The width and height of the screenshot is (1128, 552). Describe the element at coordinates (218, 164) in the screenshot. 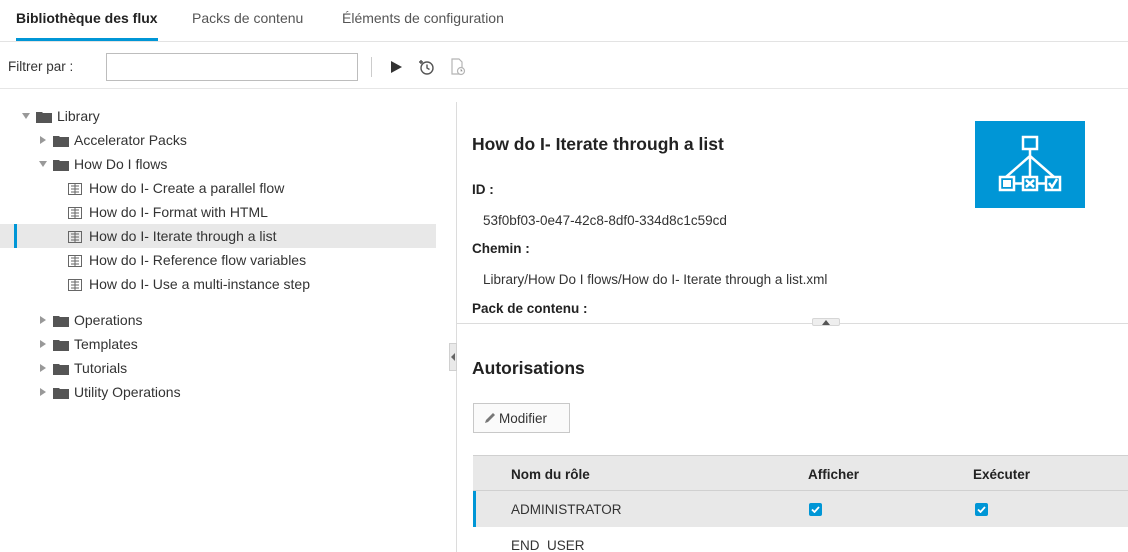

I see `tree-item-how-do-i-flows: How Do I flows` at that location.